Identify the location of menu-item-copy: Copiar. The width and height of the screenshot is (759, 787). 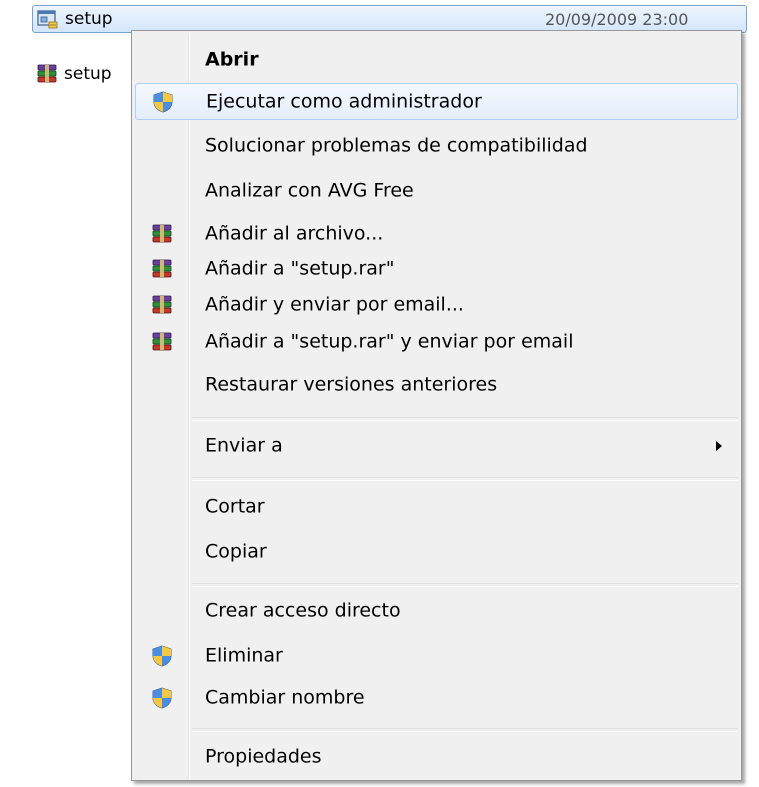
(436, 551).